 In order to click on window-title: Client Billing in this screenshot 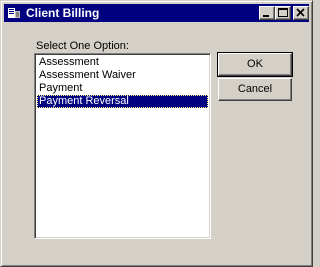, I will do `click(63, 13)`.